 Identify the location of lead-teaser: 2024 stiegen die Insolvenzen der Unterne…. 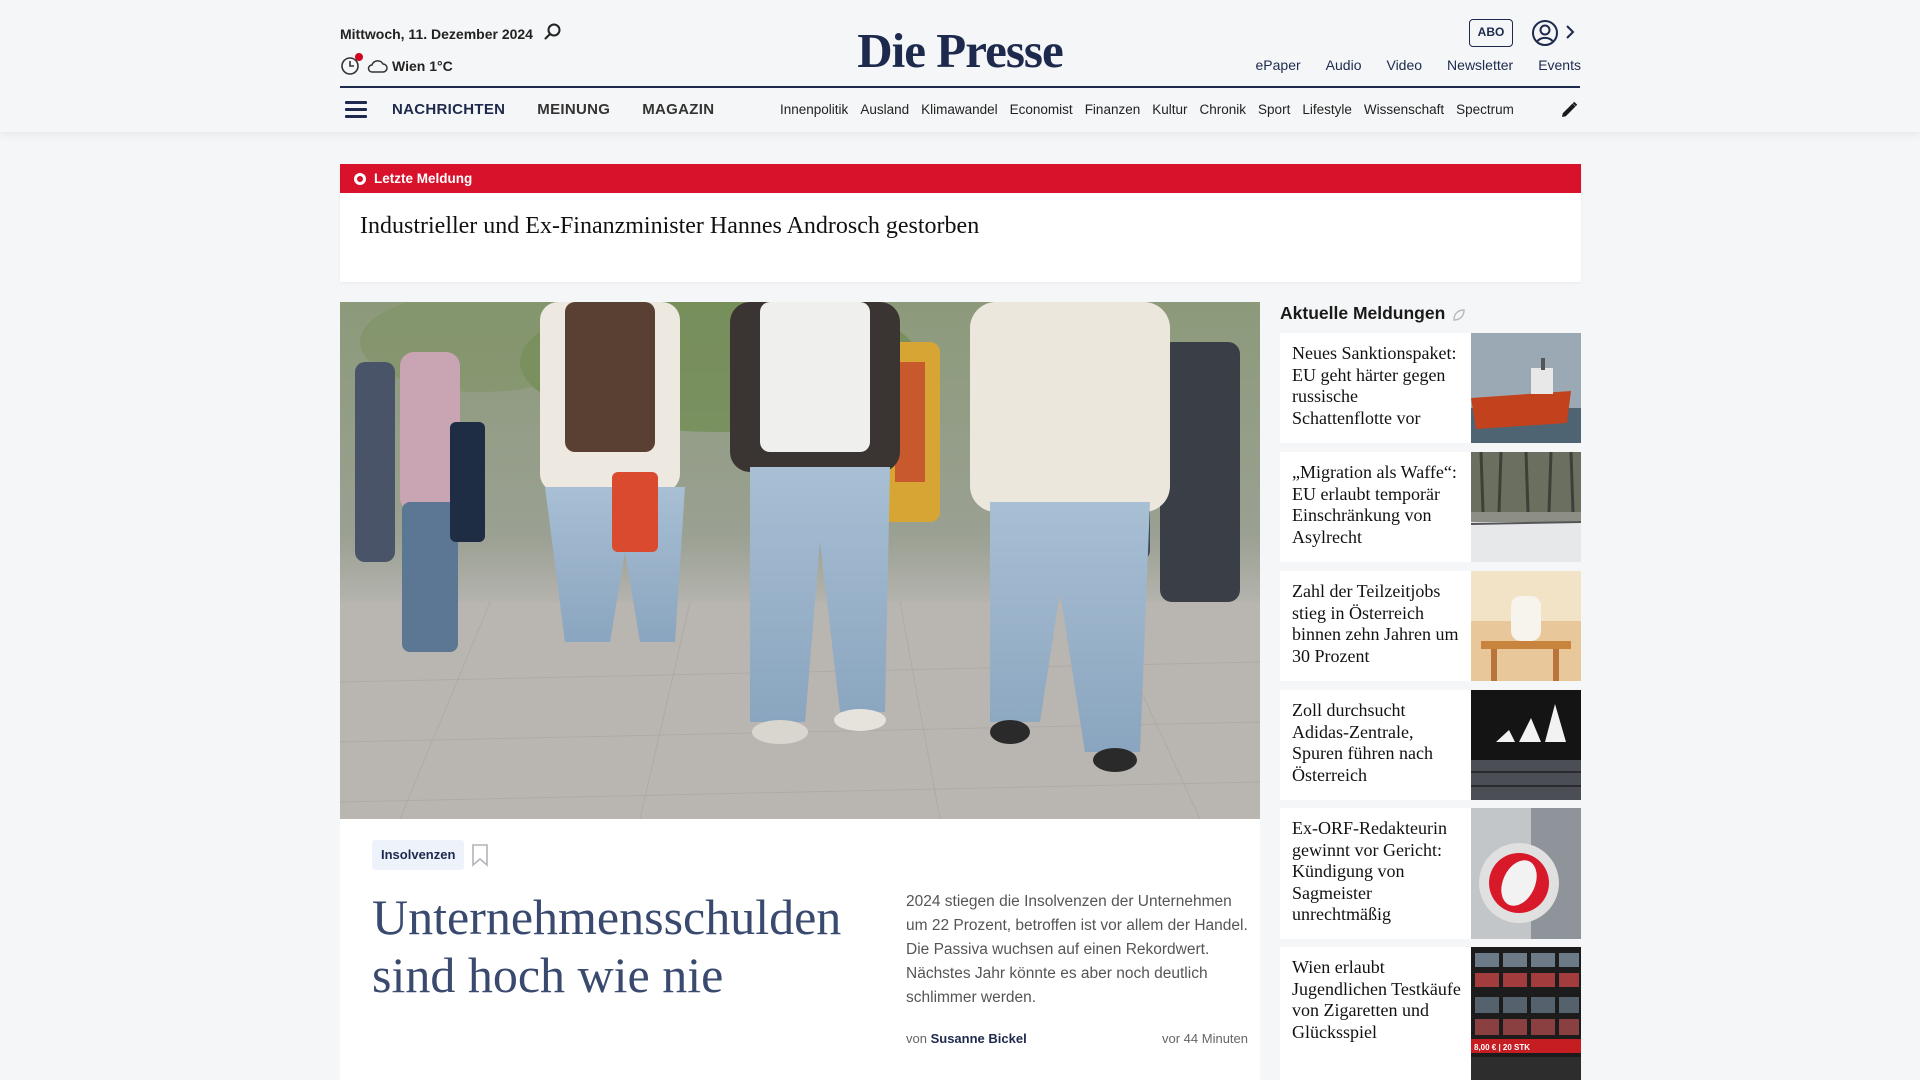
(1077, 949).